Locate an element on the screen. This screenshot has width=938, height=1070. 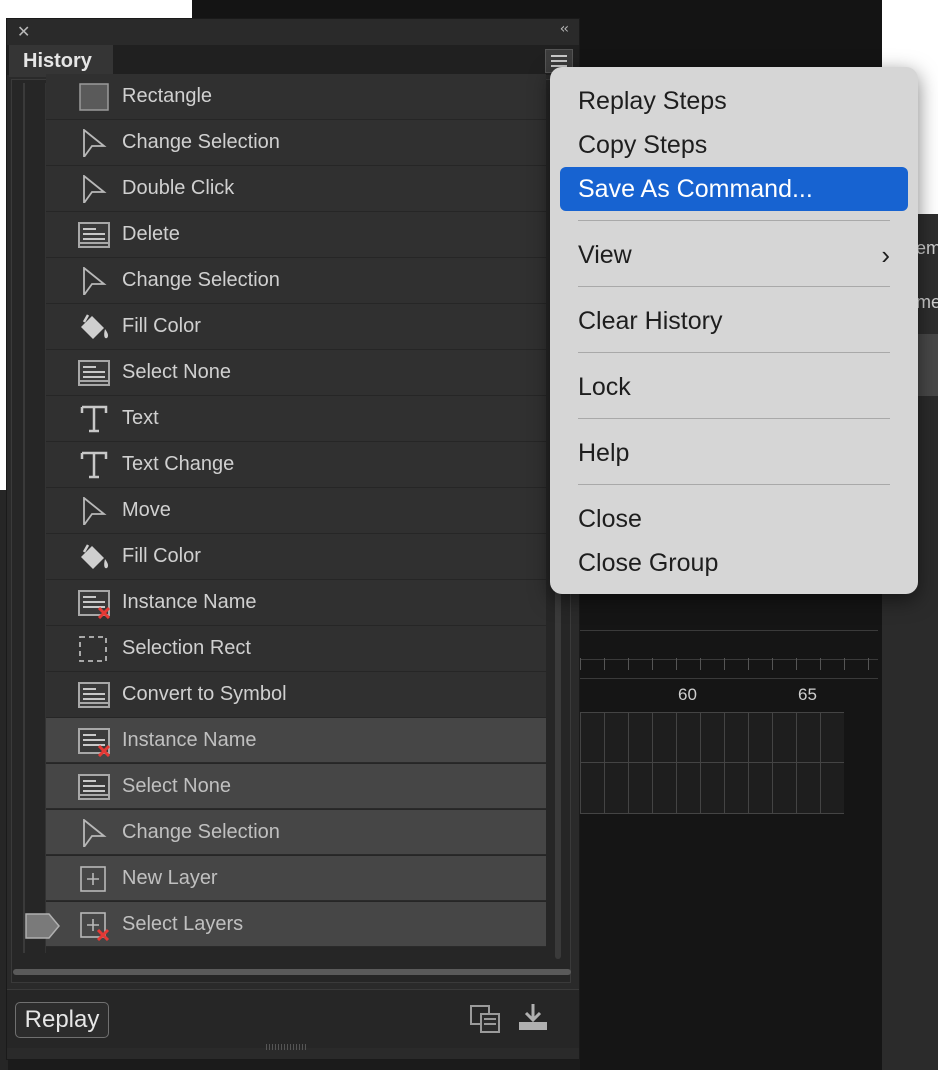
history-step: Rectangle is located at coordinates (296, 96).